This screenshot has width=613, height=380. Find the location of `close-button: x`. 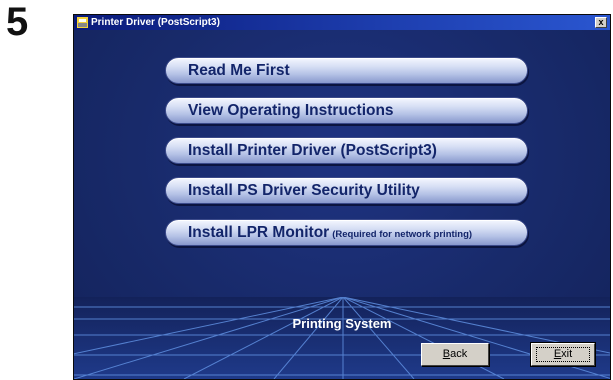

close-button: x is located at coordinates (601, 22).